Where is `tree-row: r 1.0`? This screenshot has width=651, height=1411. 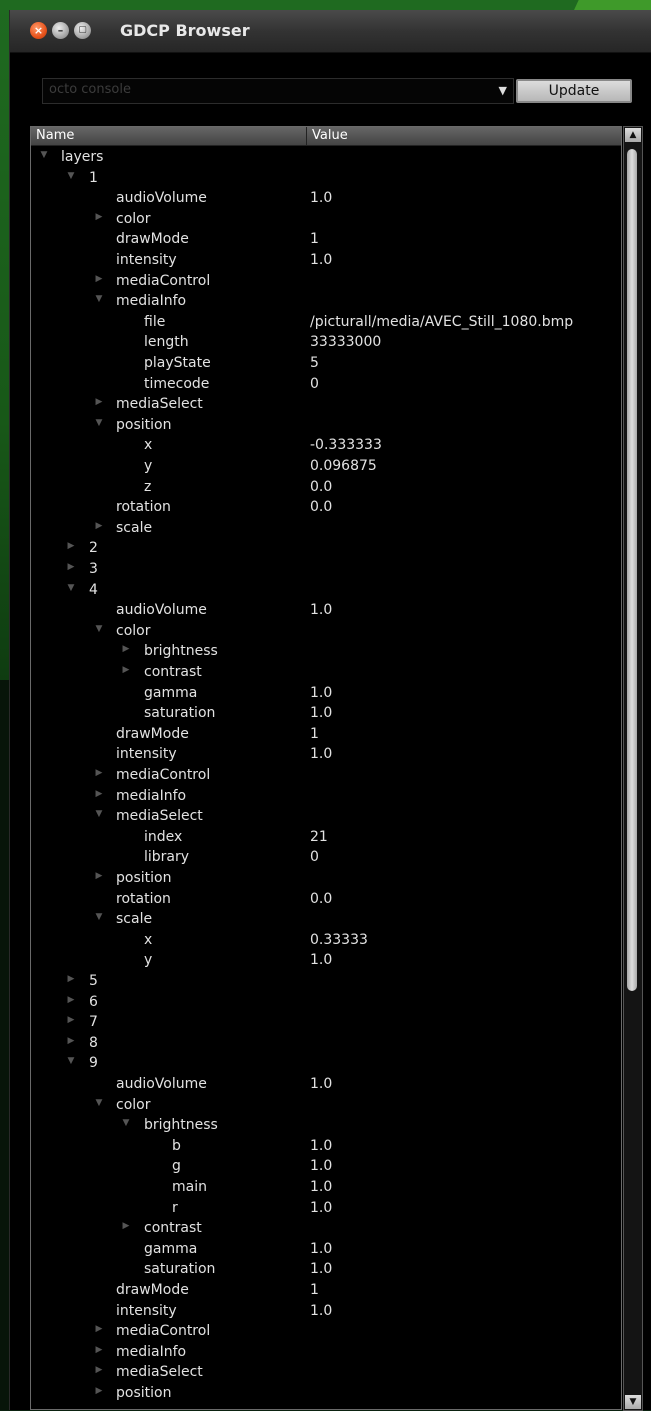 tree-row: r 1.0 is located at coordinates (326, 1208).